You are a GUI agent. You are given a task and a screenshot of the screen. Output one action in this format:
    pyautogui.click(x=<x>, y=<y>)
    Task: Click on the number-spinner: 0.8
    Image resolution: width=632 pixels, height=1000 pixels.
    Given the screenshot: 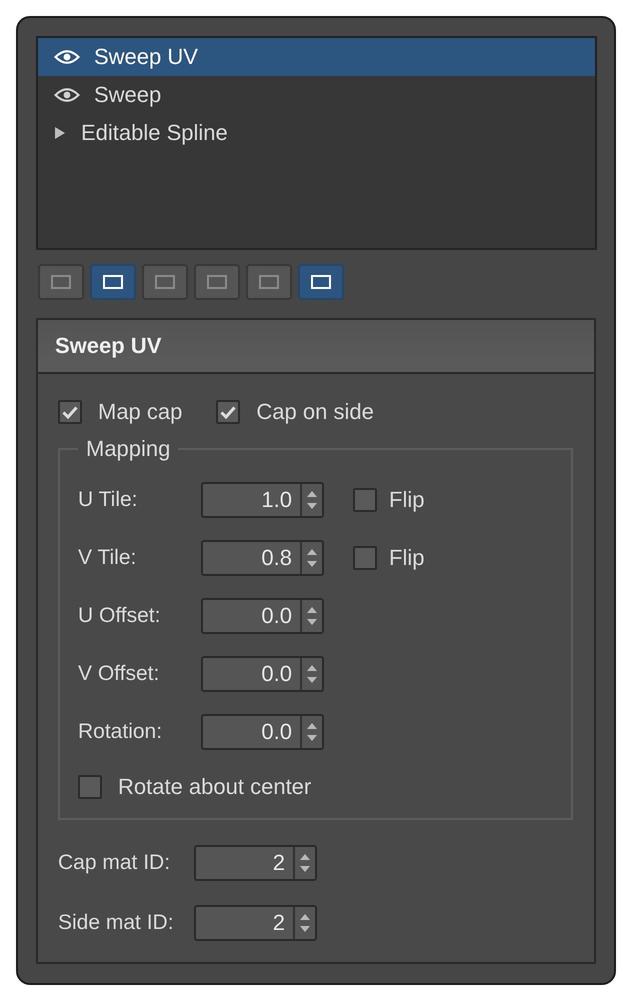 What is the action you would take?
    pyautogui.click(x=262, y=558)
    